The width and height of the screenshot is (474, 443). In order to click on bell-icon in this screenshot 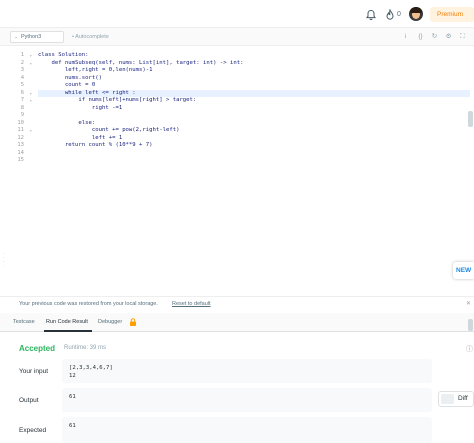, I will do `click(371, 15)`.